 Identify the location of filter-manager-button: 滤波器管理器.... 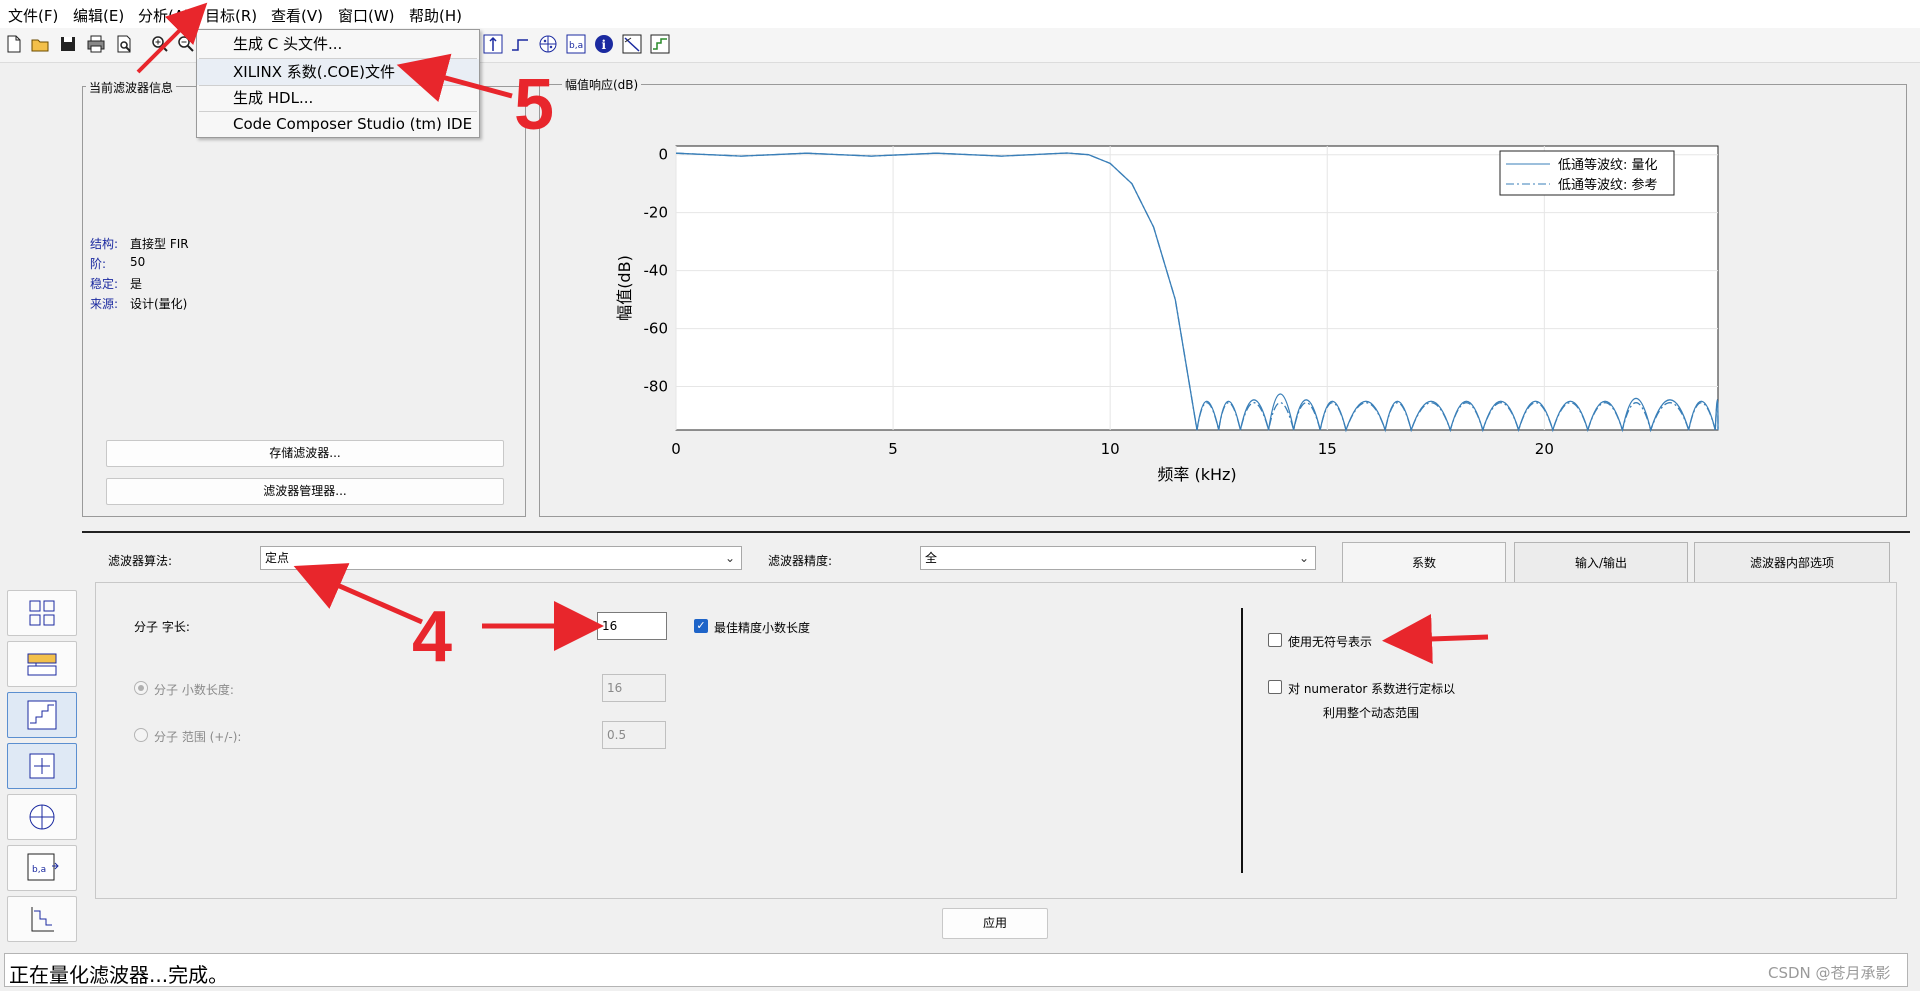
(305, 491).